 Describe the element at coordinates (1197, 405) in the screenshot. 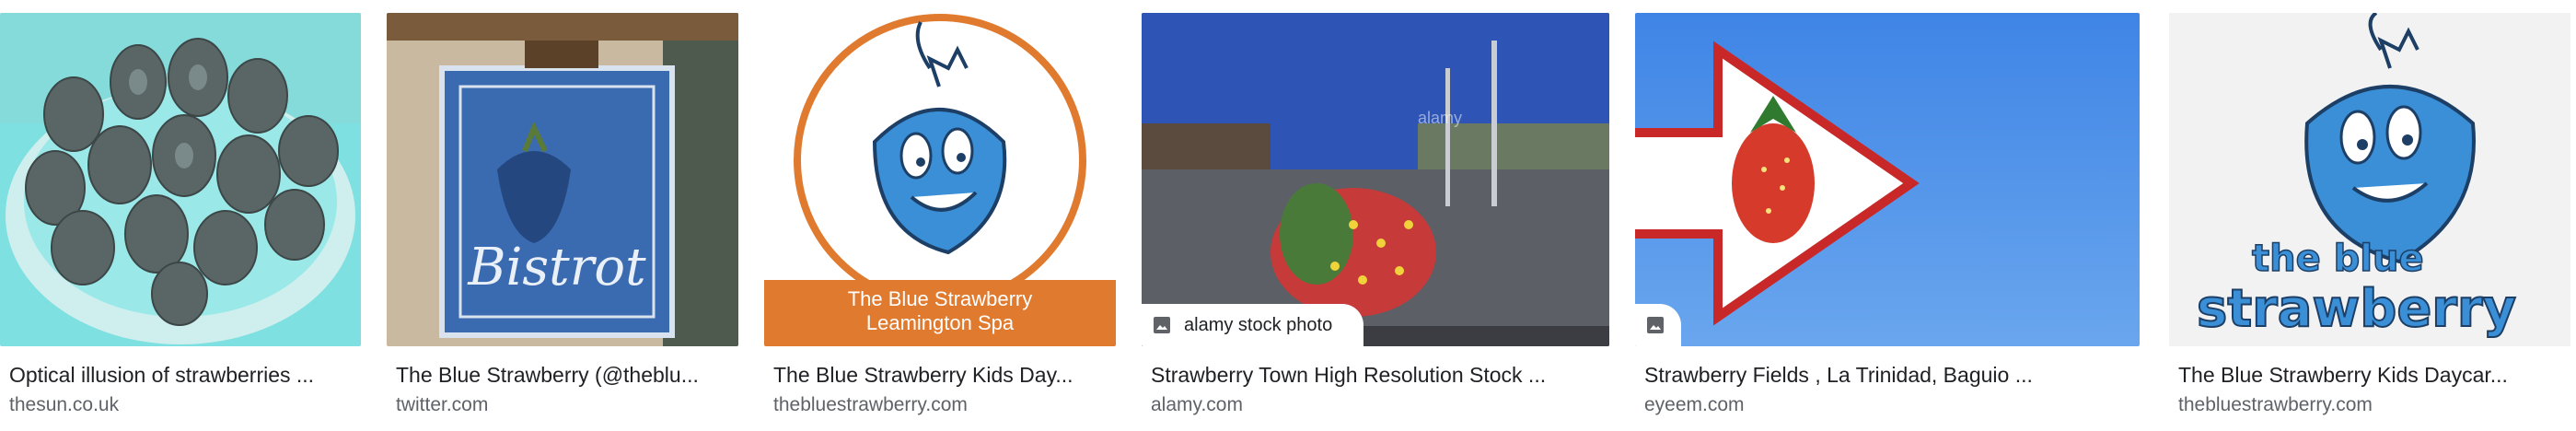

I see `result-source: alamy.com` at that location.